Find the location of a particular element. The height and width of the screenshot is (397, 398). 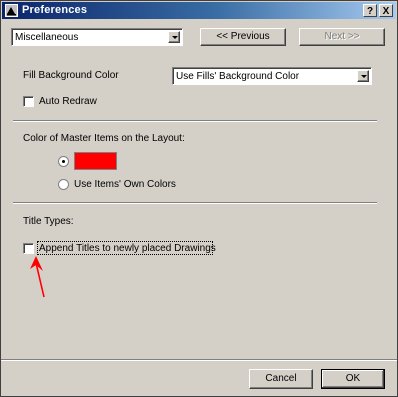

custom-color-radio is located at coordinates (63, 161).